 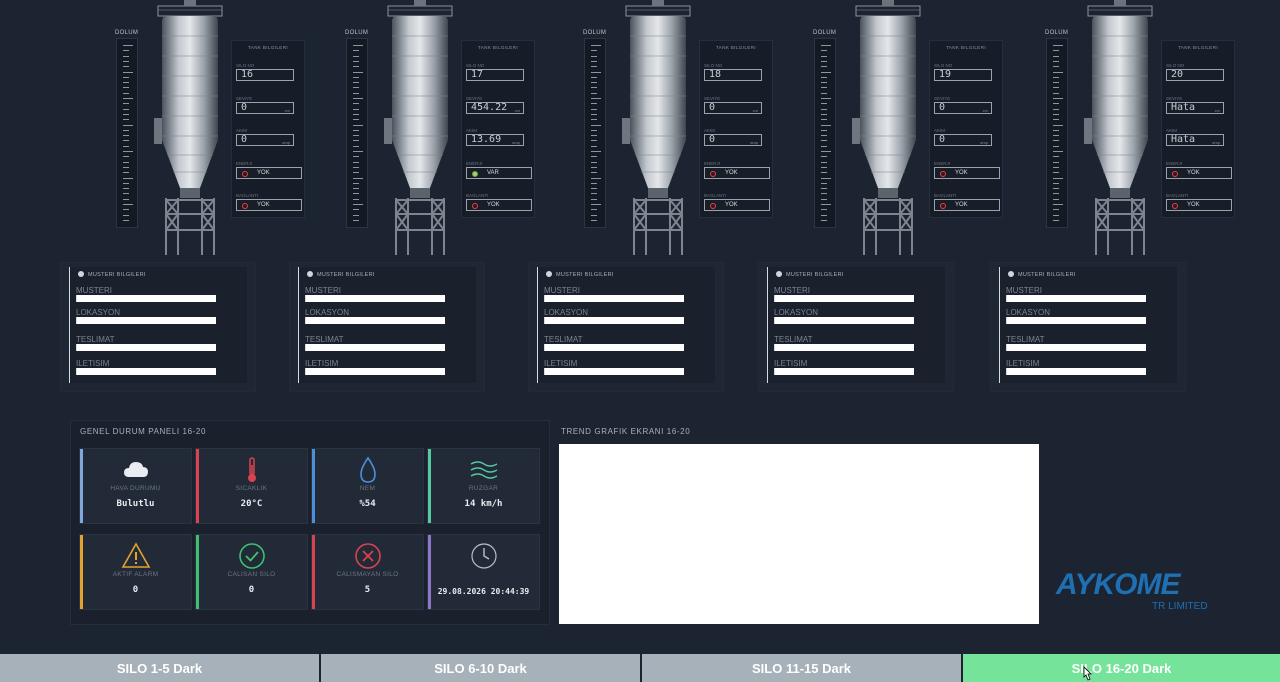 I want to click on sicaklik-card: SICAKLIK 20°C, so click(x=251, y=486).